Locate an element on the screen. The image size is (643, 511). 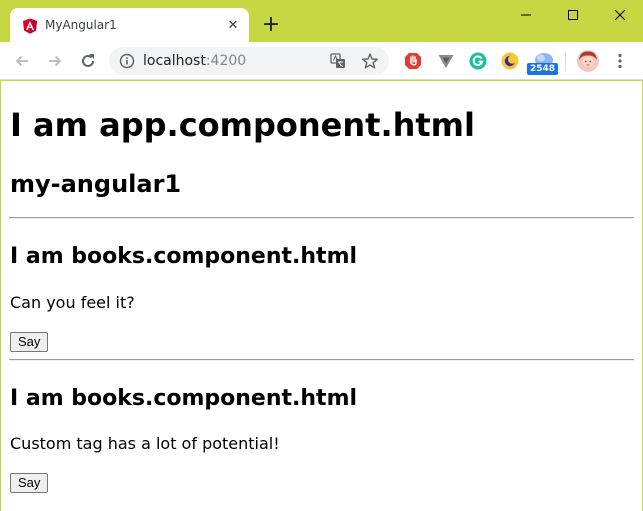
close-window-icon is located at coordinates (620, 15).